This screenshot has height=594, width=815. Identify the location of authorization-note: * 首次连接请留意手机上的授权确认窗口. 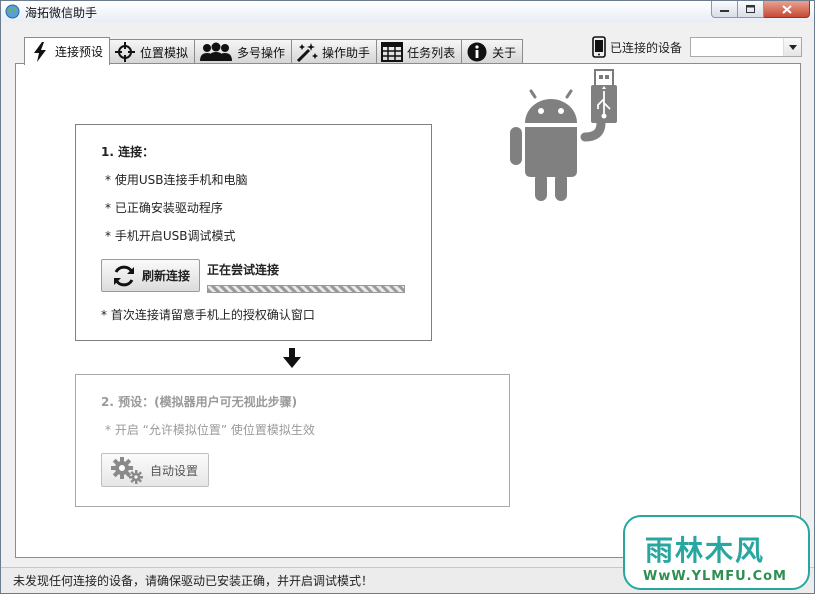
(208, 315).